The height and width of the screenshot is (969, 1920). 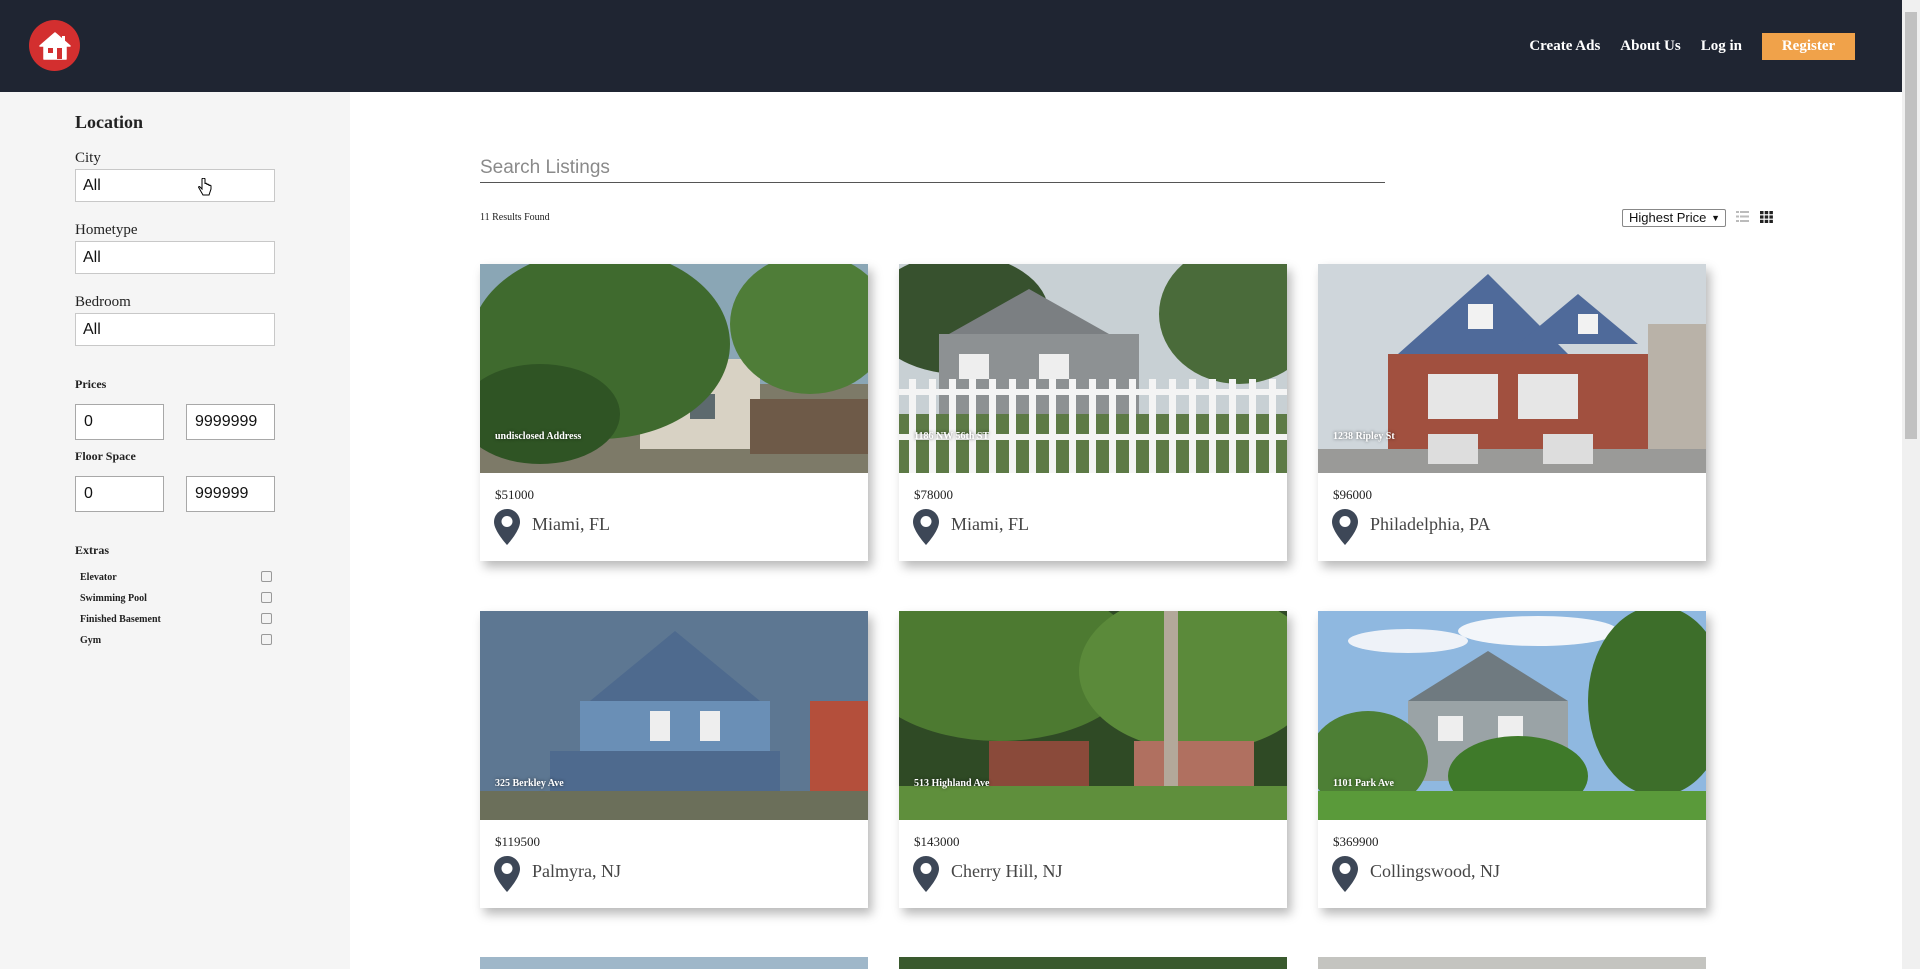 What do you see at coordinates (1352, 494) in the screenshot?
I see `listing-price: $96000` at bounding box center [1352, 494].